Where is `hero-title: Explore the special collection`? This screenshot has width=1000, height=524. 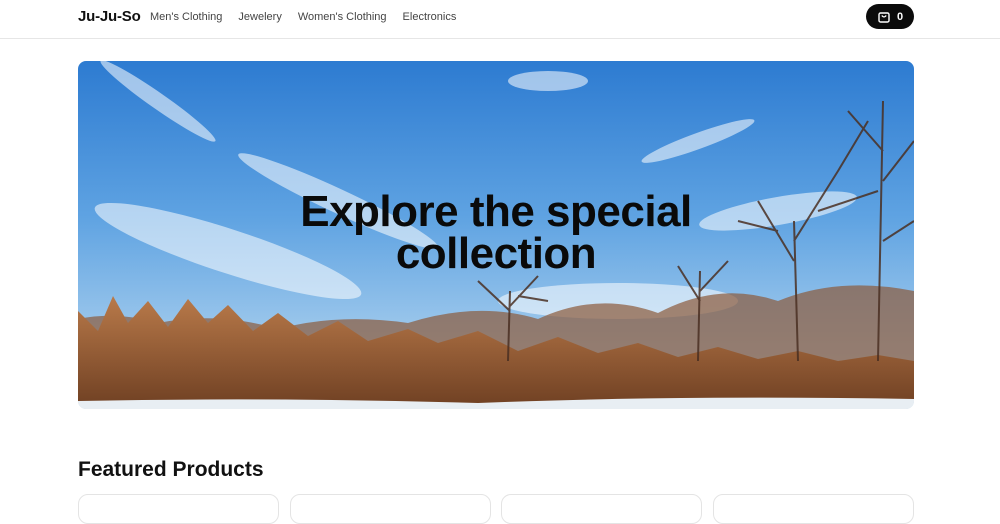 hero-title: Explore the special collection is located at coordinates (496, 234).